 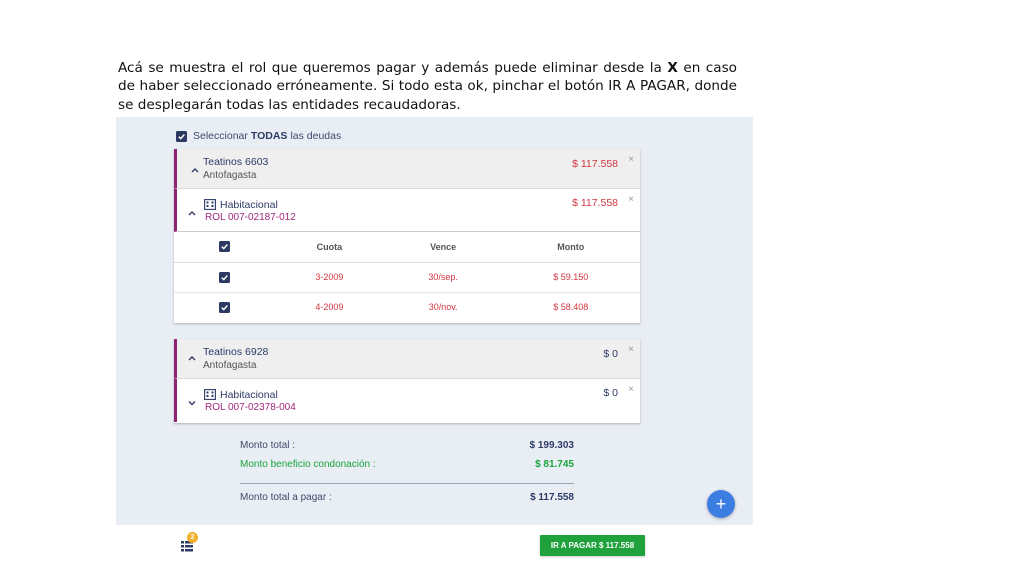 I want to click on group-amount: $ 0, so click(x=610, y=354).